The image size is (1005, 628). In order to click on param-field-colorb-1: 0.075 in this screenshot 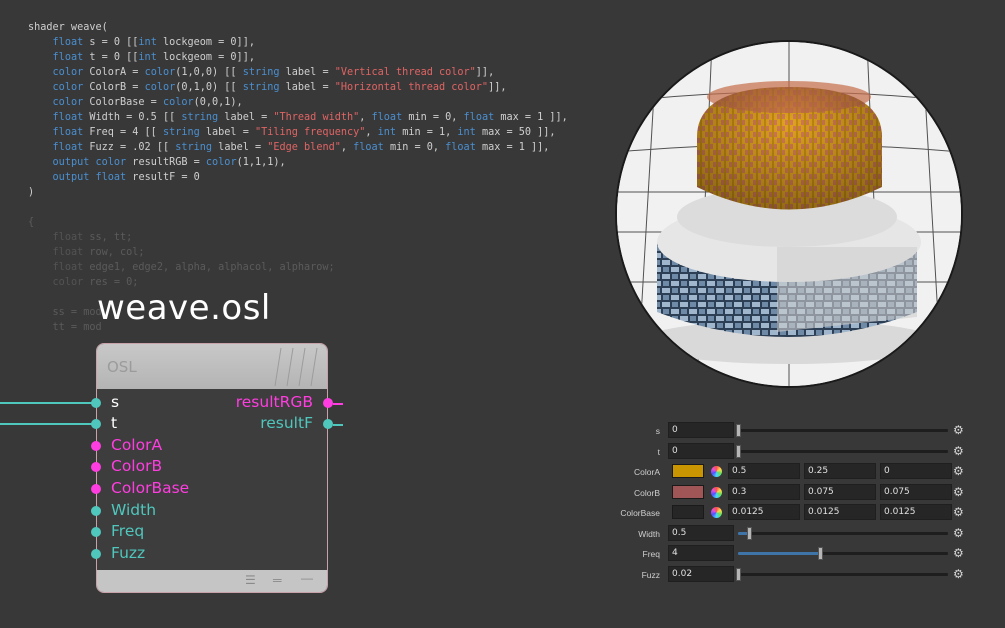, I will do `click(840, 491)`.